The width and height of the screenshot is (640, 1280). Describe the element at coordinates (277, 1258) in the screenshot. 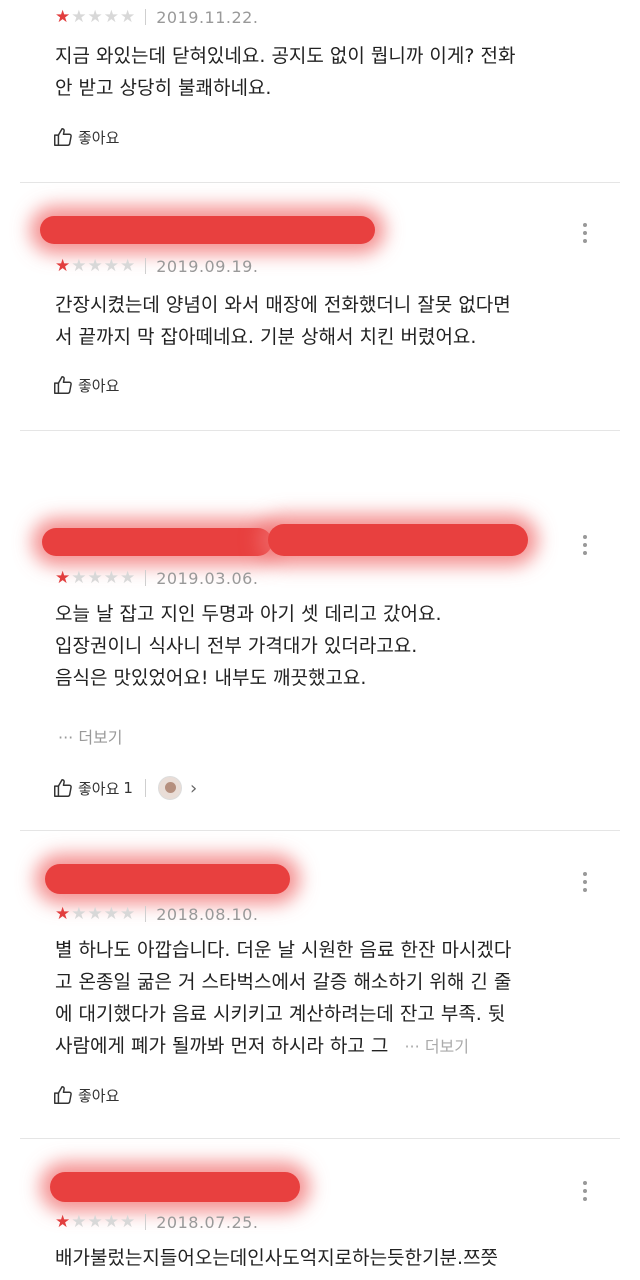

I see `review-text-line: 배가불렀는지들어오는데인사도억지로하는듯한기분.쯔쯧` at that location.